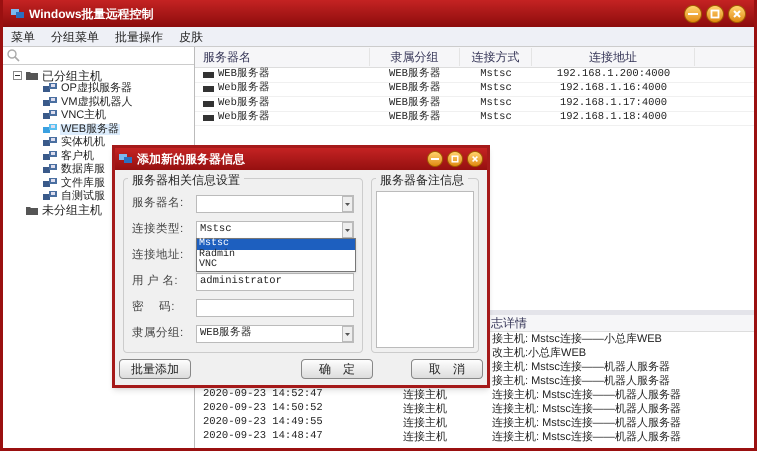  I want to click on column-header: 连接地址, so click(613, 57).